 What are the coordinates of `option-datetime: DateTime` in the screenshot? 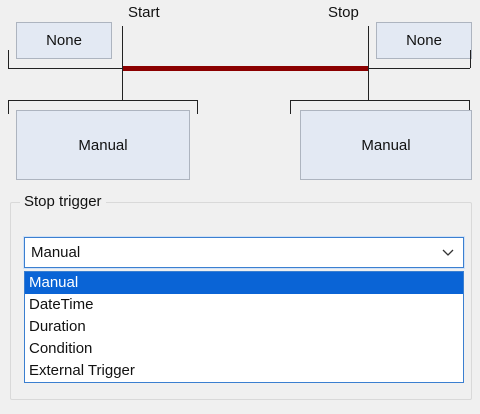 It's located at (244, 305).